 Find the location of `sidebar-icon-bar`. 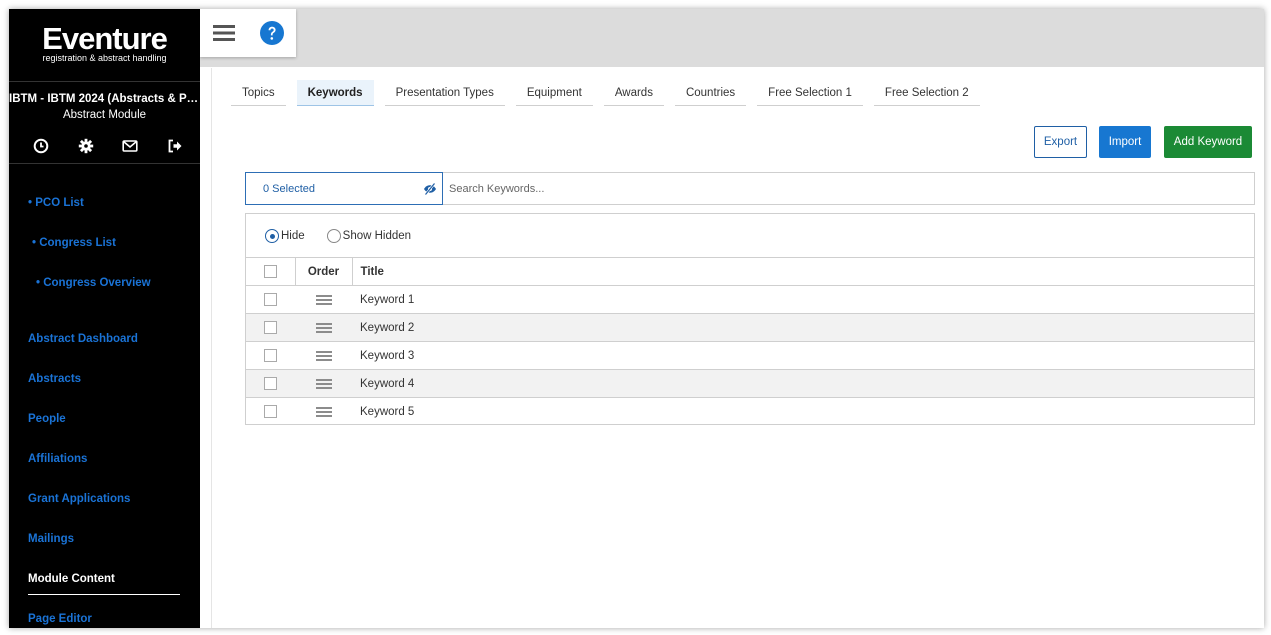

sidebar-icon-bar is located at coordinates (108, 146).